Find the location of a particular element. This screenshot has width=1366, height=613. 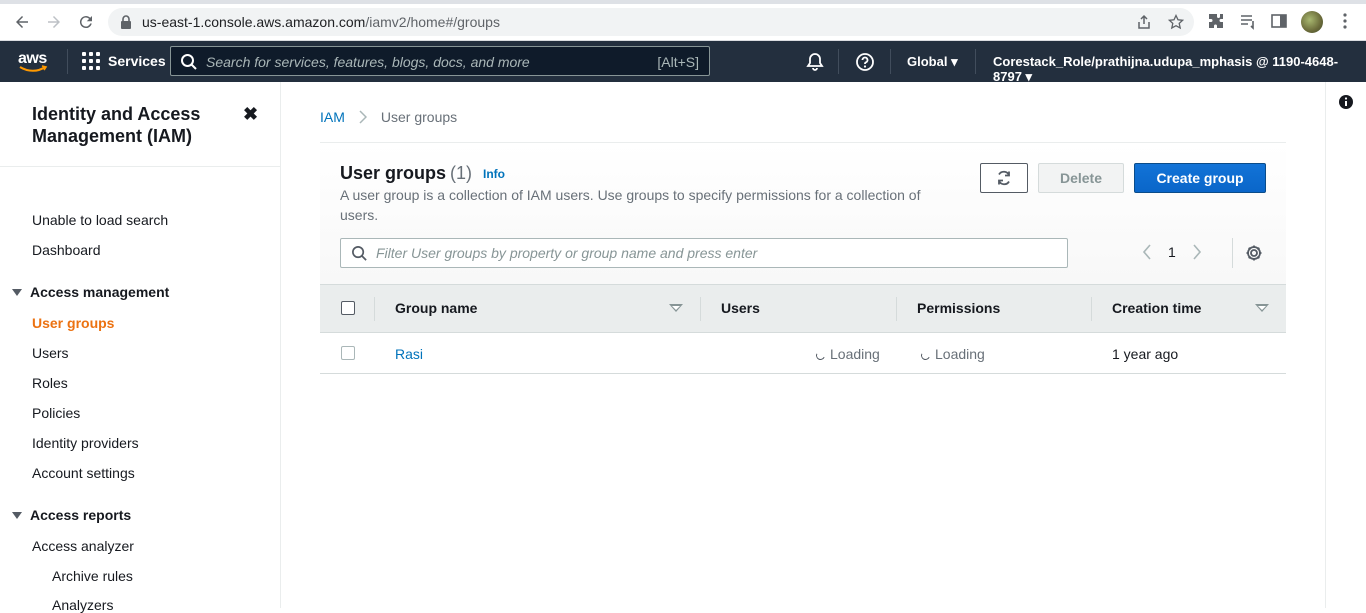

sidebar-item-account-settings: Account settings is located at coordinates (83, 473).